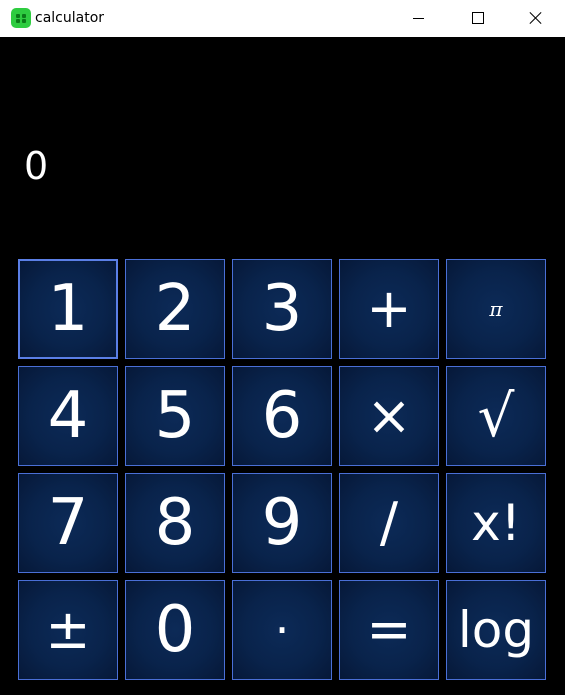 This screenshot has height=695, width=565. I want to click on key-decimal: ·, so click(282, 630).